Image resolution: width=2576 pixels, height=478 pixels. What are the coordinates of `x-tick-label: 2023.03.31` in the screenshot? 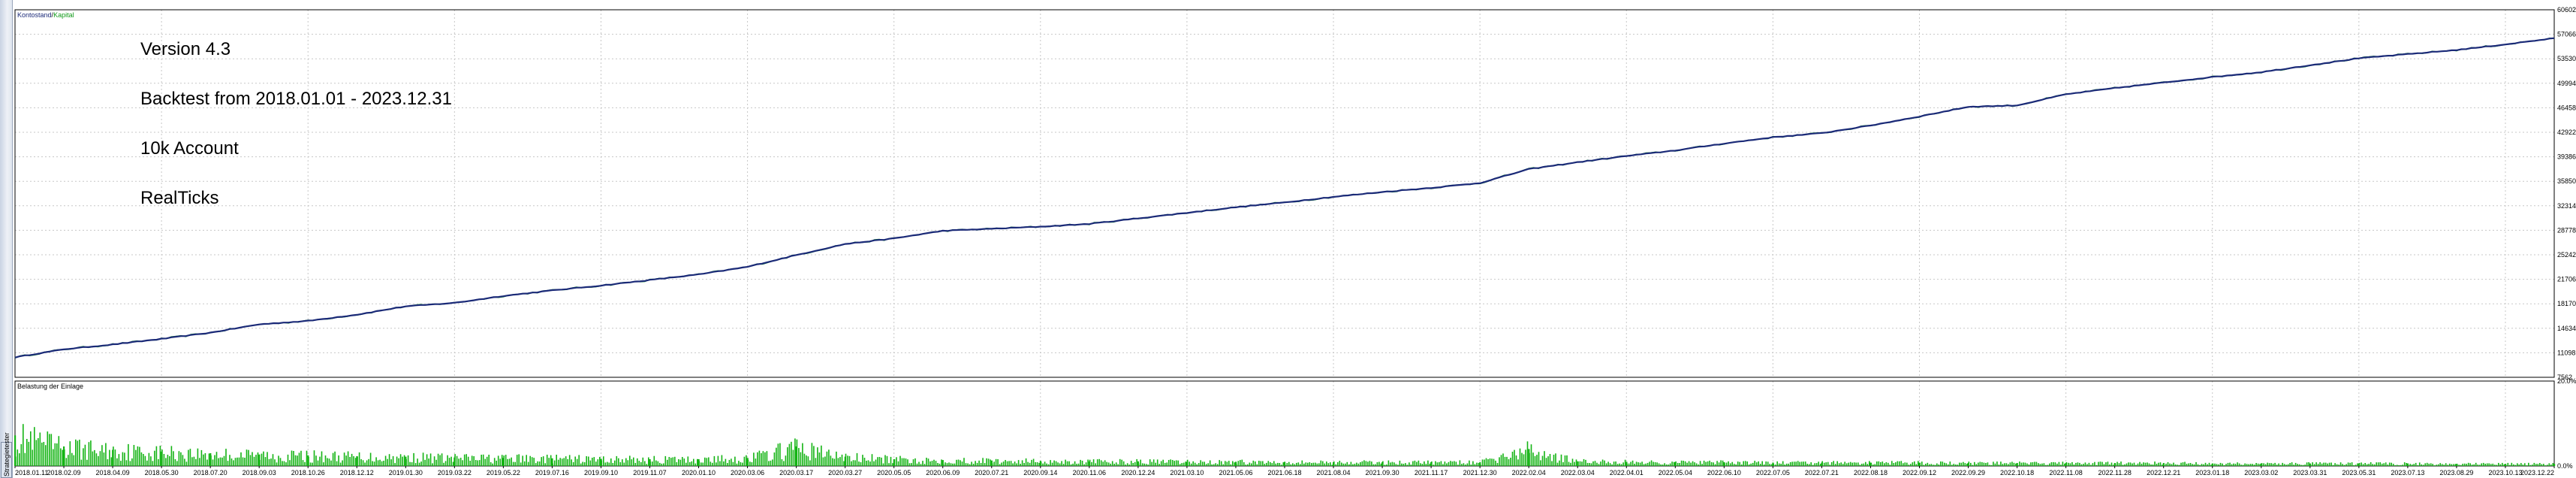 It's located at (2310, 473).